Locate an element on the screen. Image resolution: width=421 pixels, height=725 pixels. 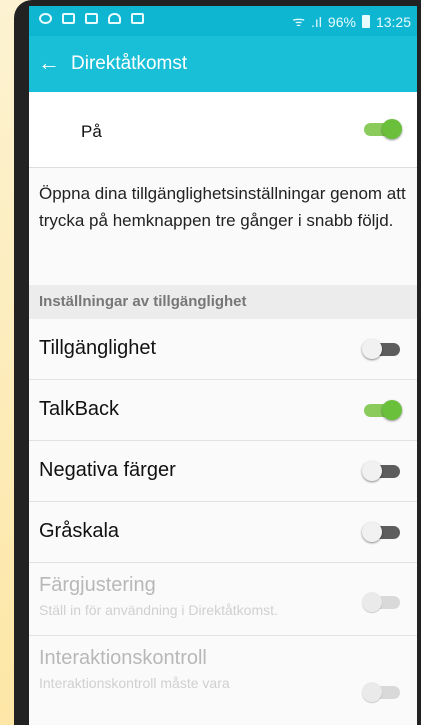
talkback-toggle is located at coordinates (381, 410).